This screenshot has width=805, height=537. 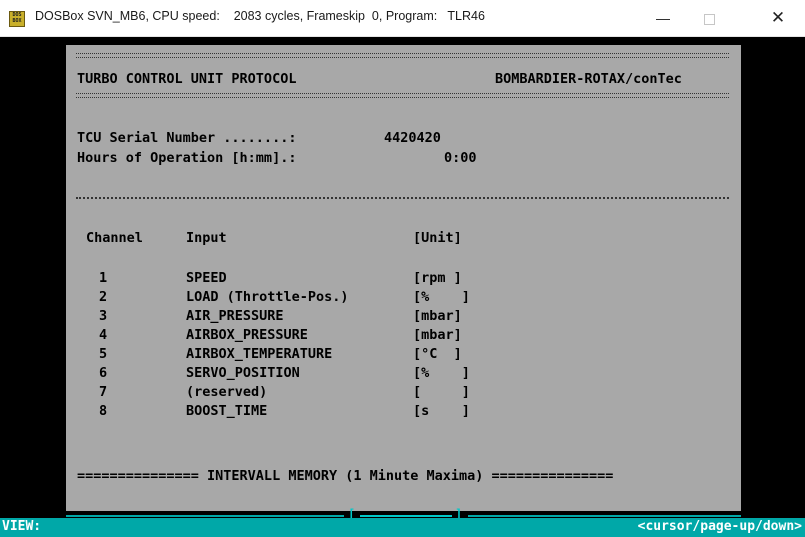 What do you see at coordinates (402, 198) in the screenshot?
I see `dotted-separator` at bounding box center [402, 198].